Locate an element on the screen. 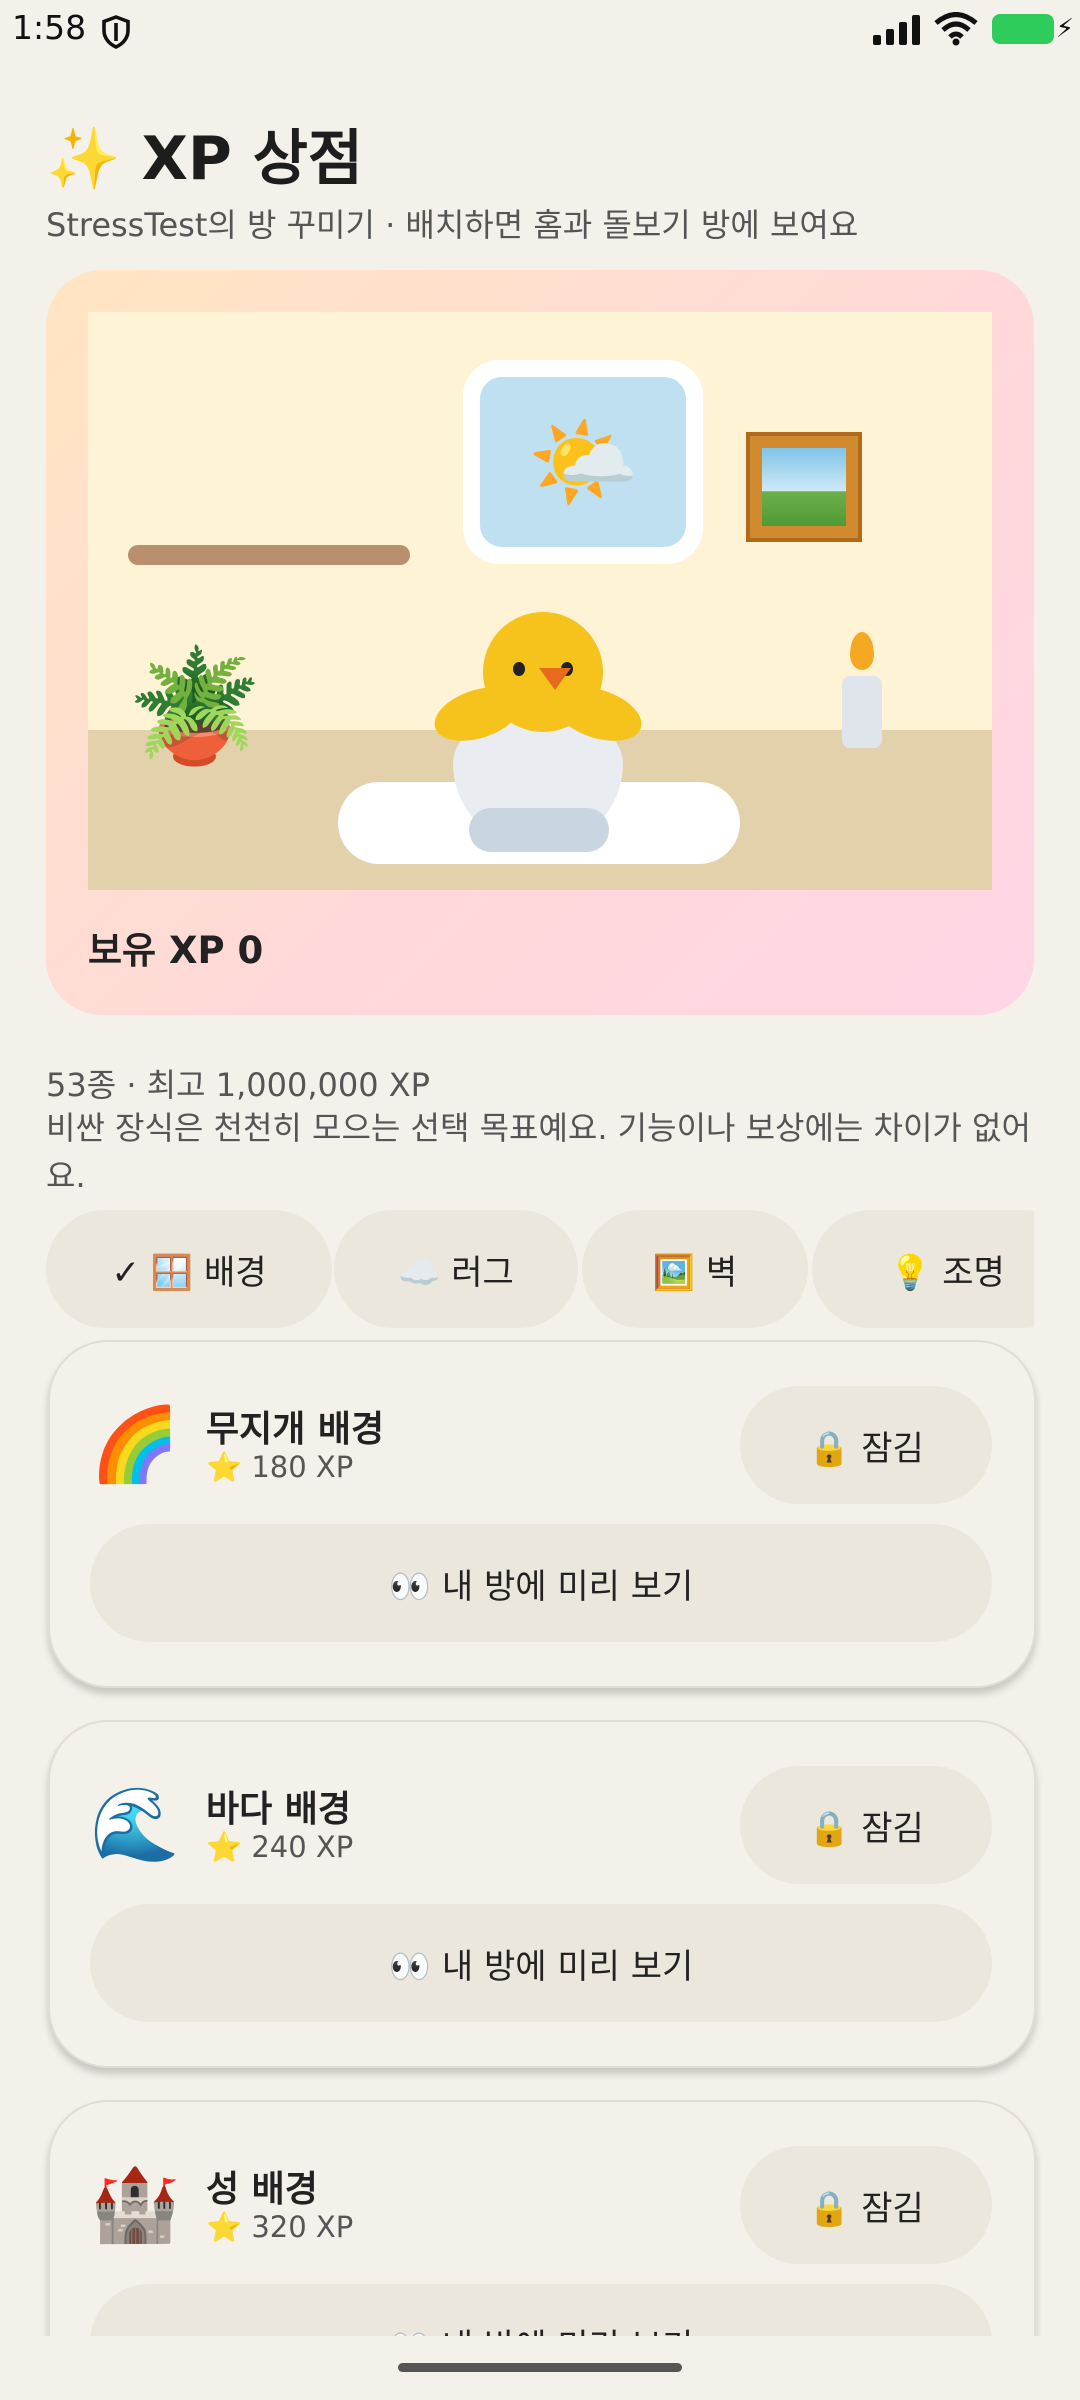 The height and width of the screenshot is (2400, 1080). tab-background: ✓ 🪟 배경 is located at coordinates (189, 1269).